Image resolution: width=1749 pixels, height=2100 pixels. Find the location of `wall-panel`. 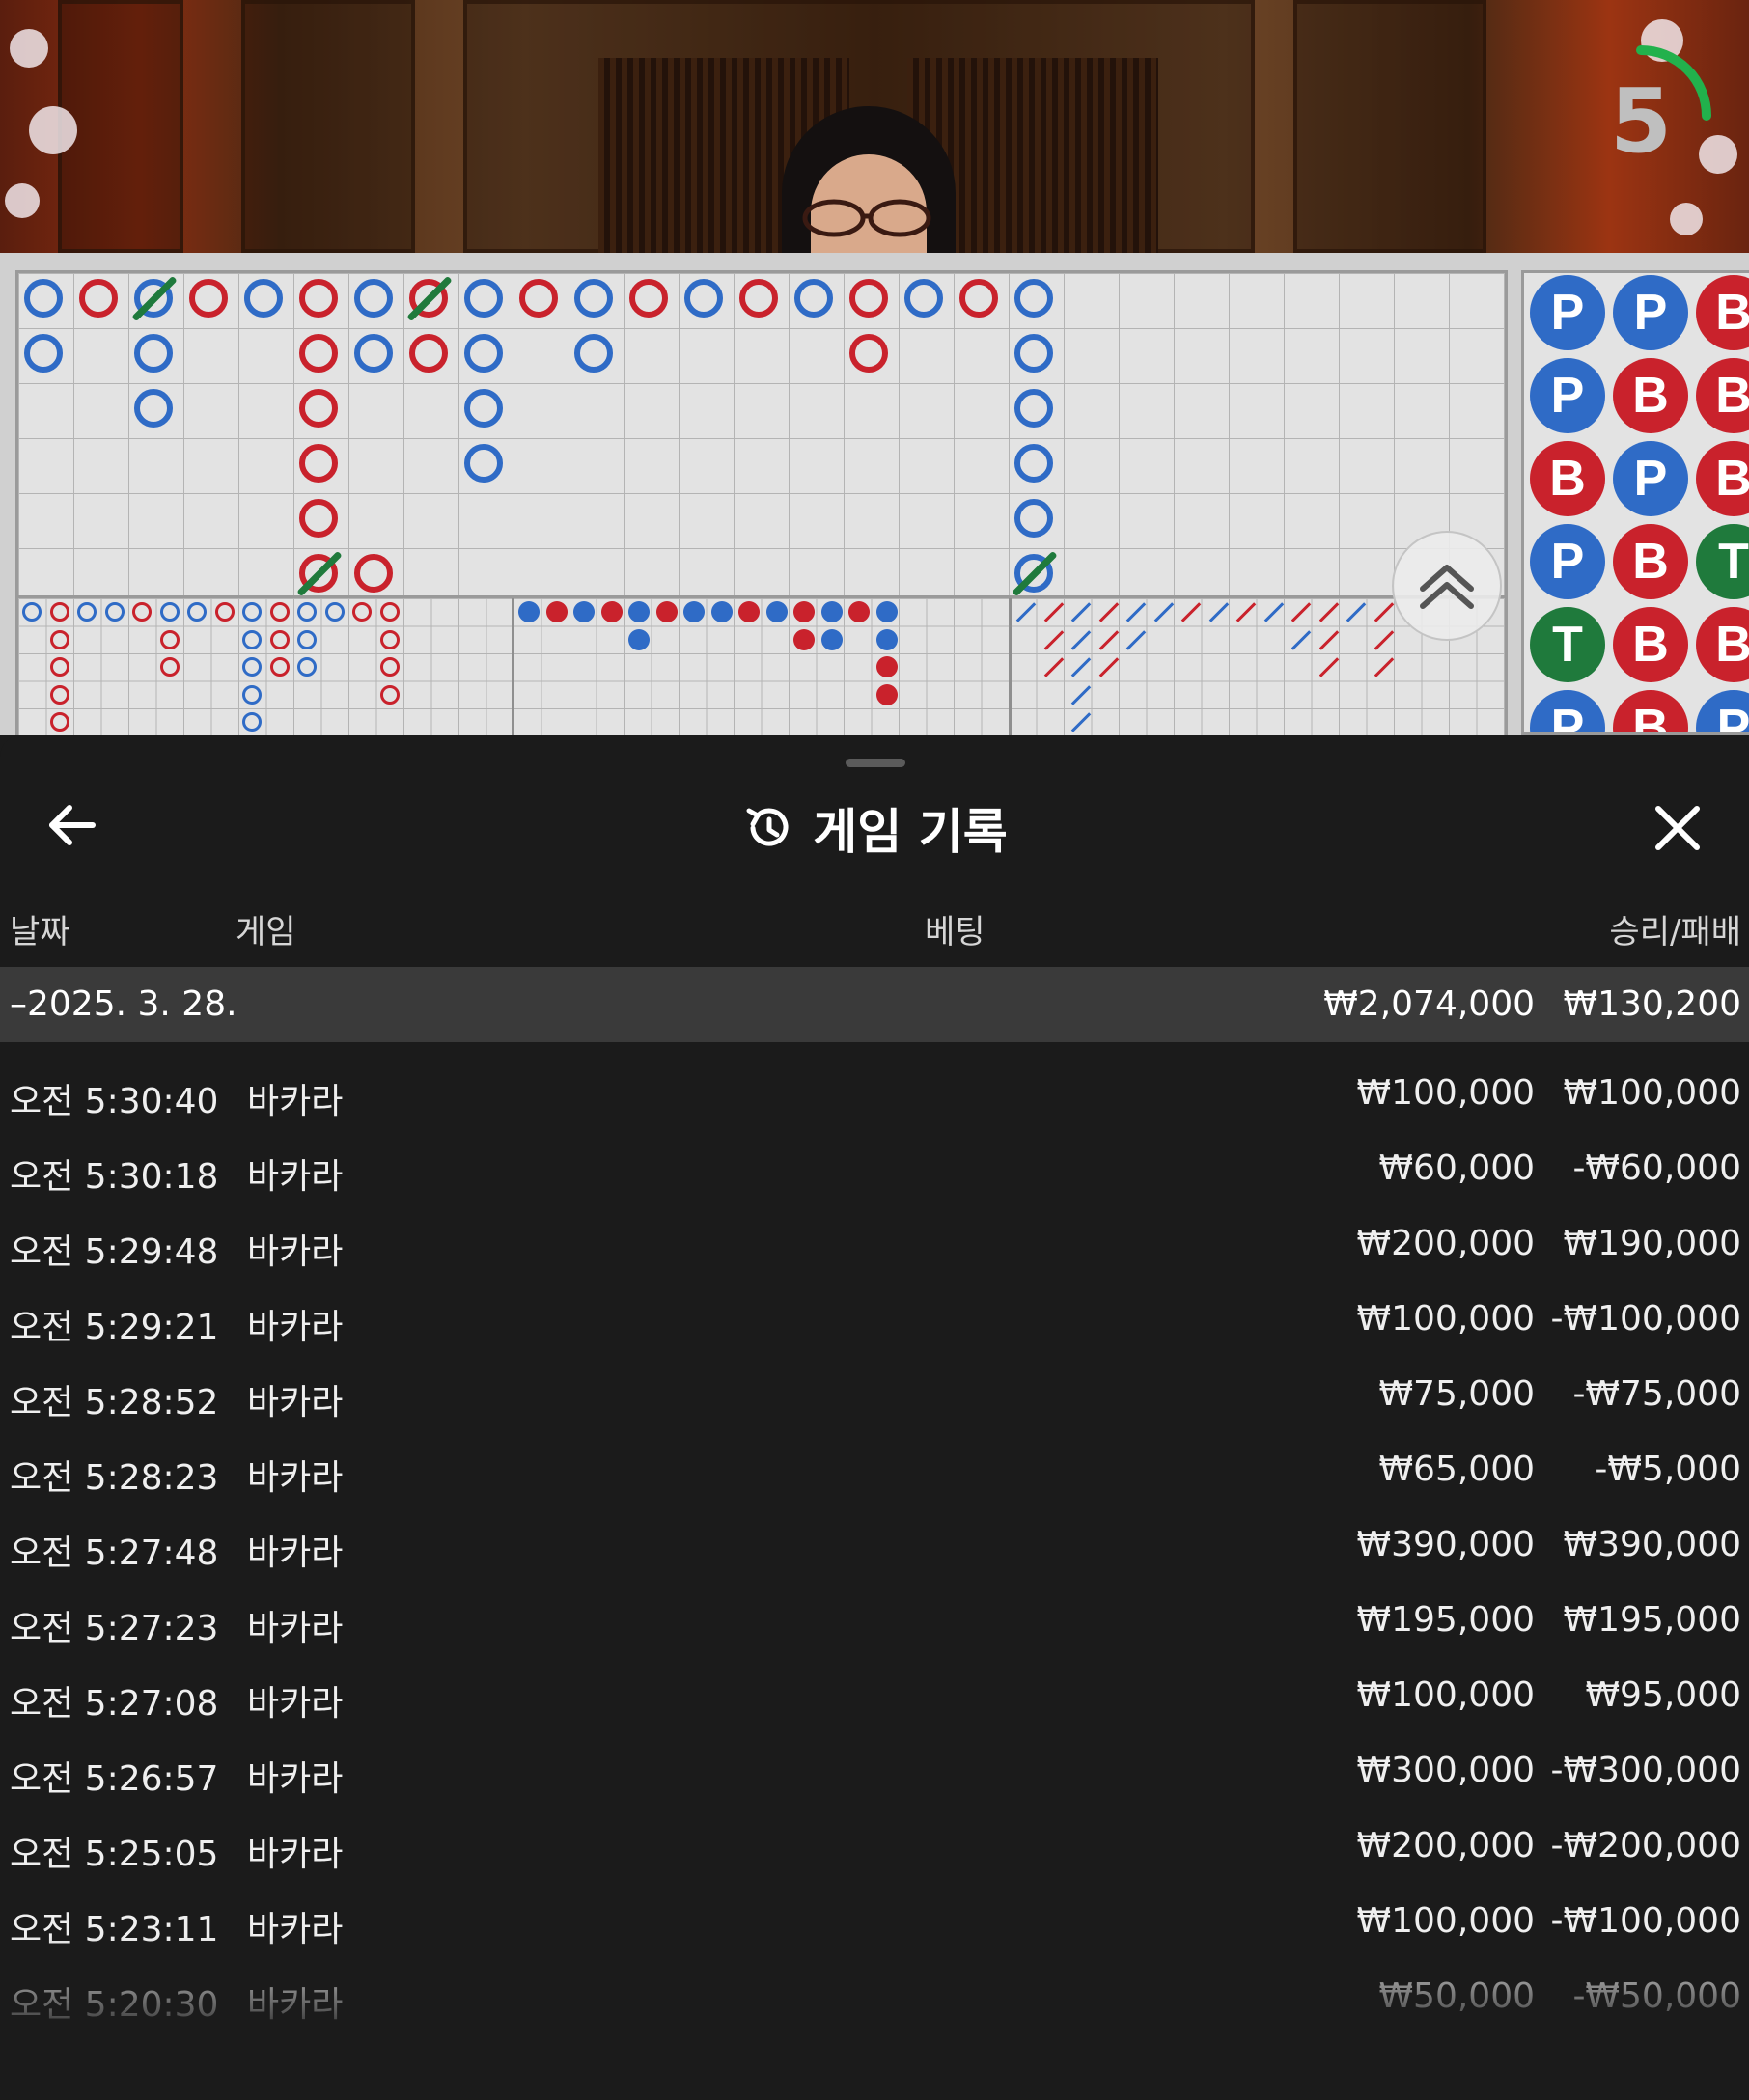

wall-panel is located at coordinates (328, 126).